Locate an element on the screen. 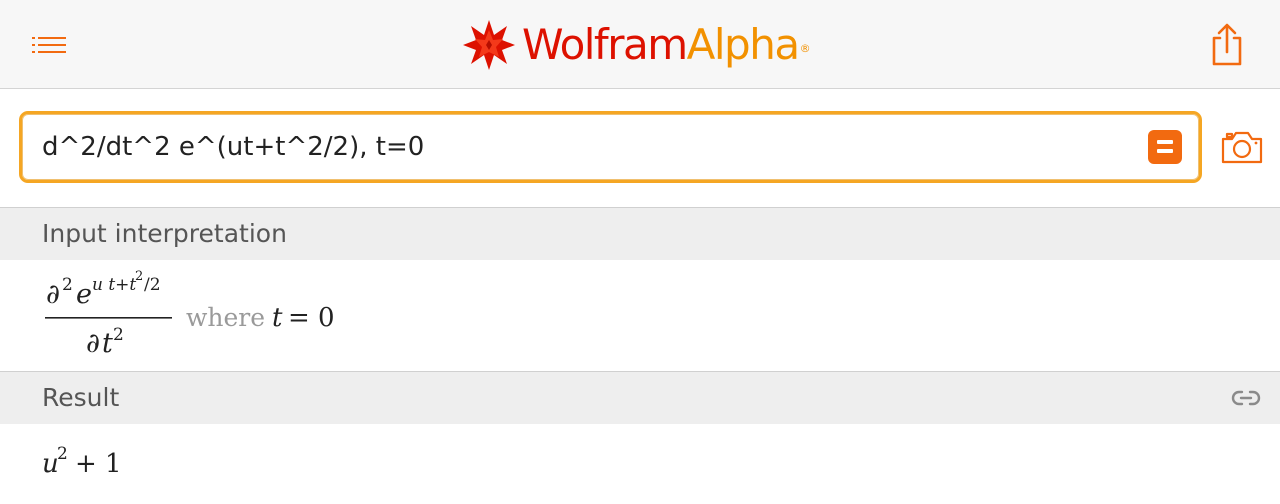 This screenshot has height=504, width=1280. input-interpretation-formula: ∂ 2 e u t+t 2 /2 ∂ t 2 where t = 0 is located at coordinates (190, 314).